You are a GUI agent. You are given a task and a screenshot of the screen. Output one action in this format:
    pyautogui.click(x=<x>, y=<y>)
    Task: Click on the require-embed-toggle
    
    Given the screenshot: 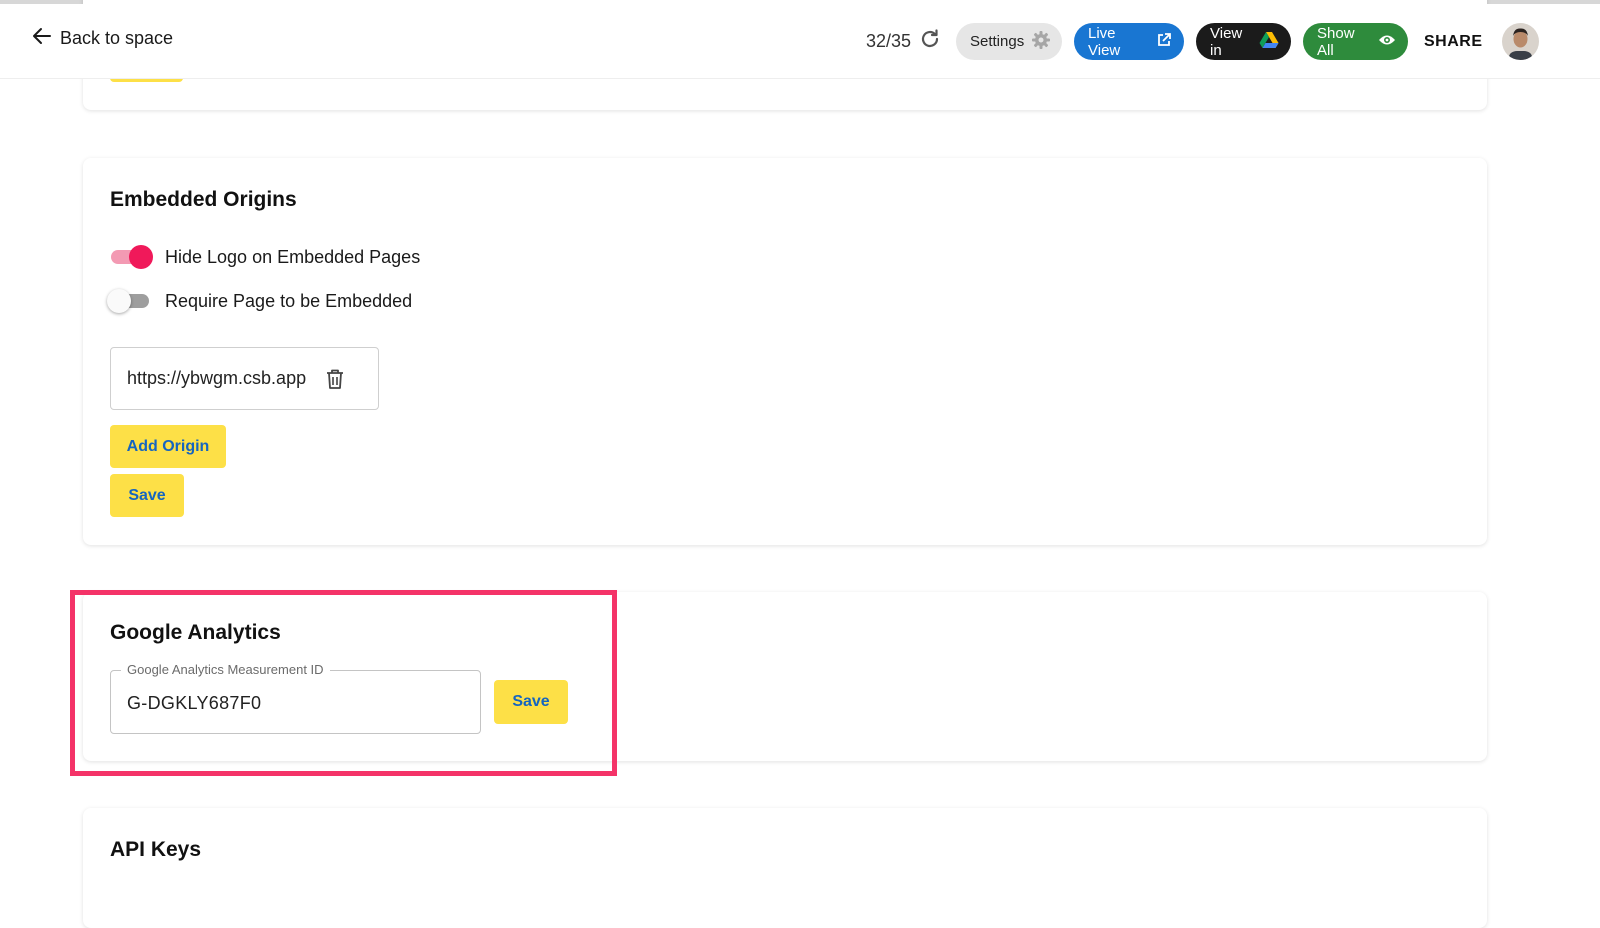 What is the action you would take?
    pyautogui.click(x=129, y=301)
    